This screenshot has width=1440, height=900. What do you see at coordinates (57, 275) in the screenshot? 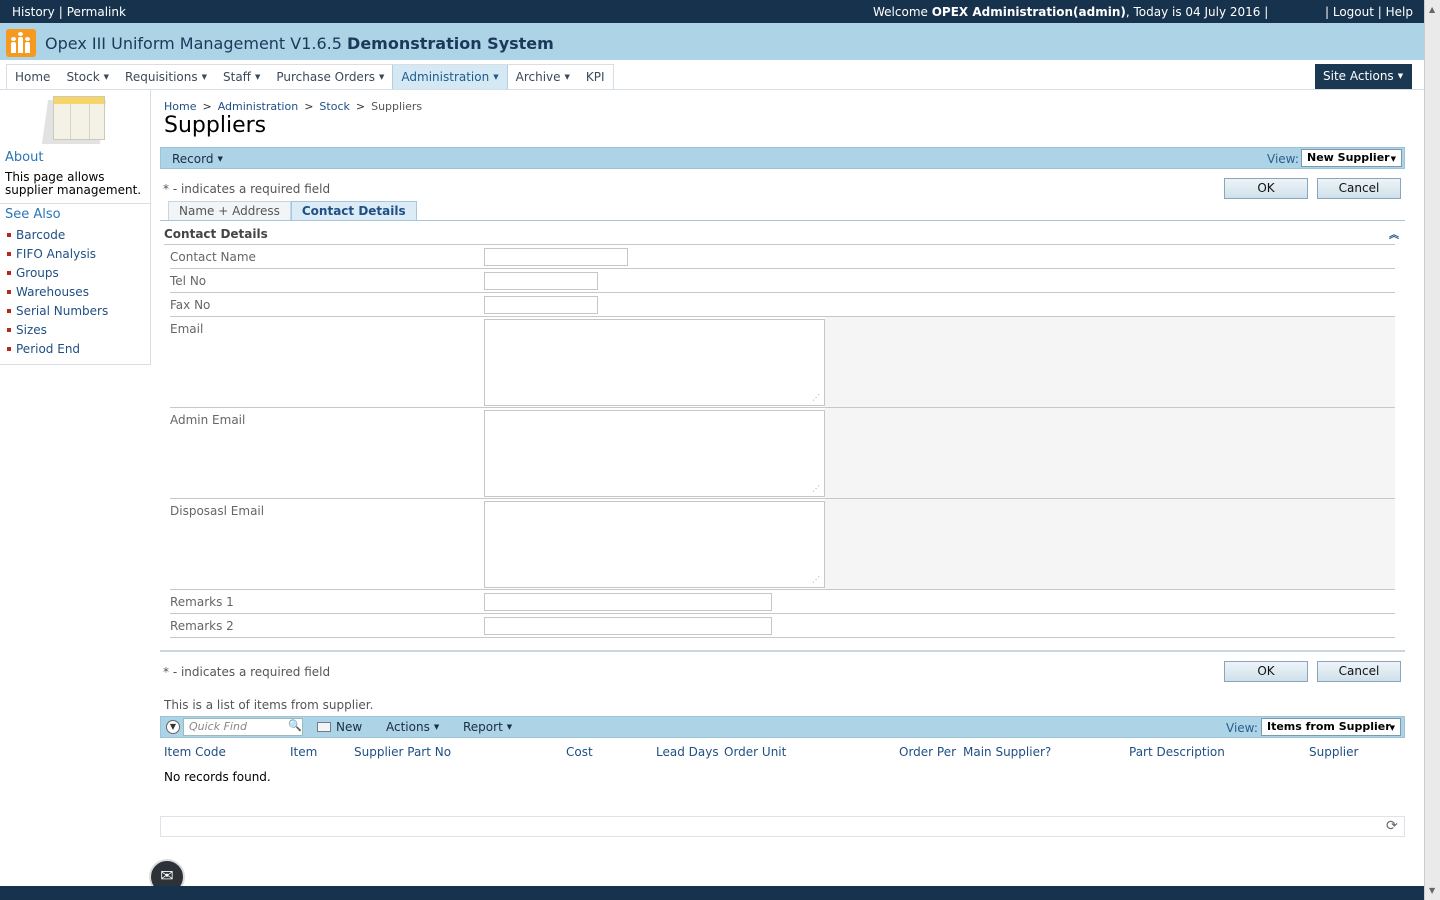
I see `see-also-link-groups: Groups` at bounding box center [57, 275].